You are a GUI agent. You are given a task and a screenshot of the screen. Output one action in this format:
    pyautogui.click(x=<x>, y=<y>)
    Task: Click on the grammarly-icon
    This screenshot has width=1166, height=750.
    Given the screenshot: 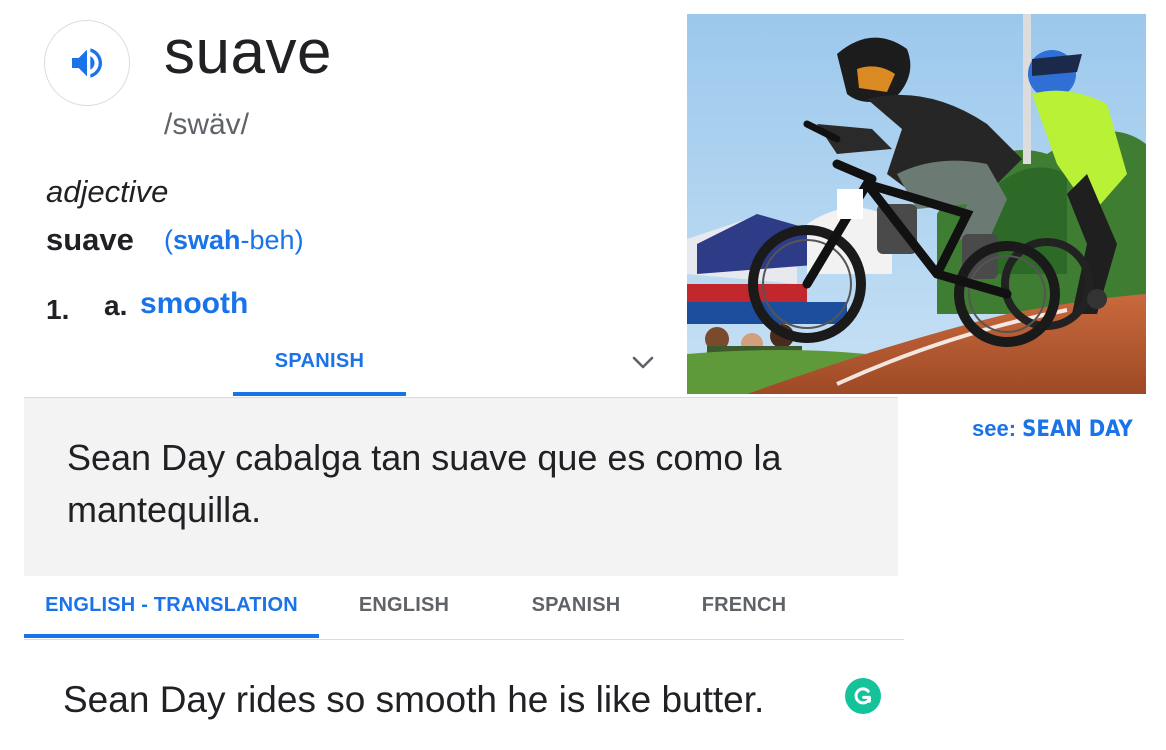 What is the action you would take?
    pyautogui.click(x=863, y=696)
    